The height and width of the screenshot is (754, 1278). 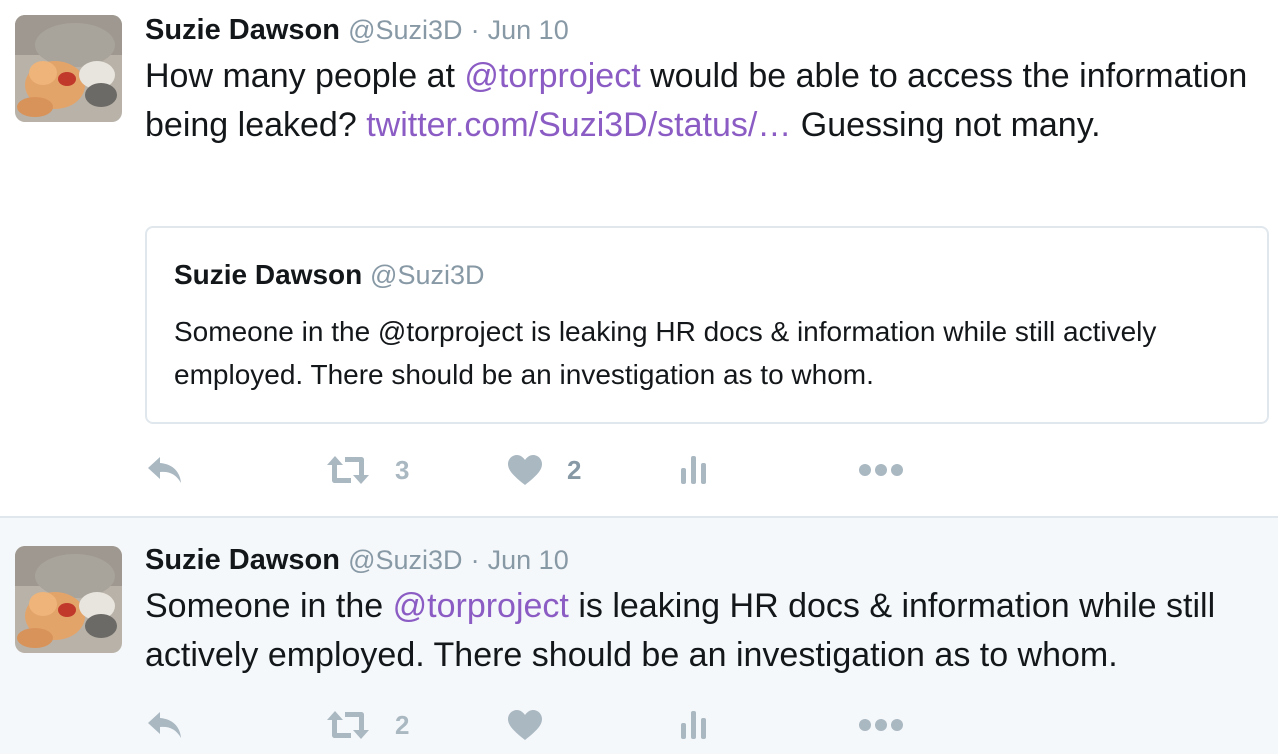 What do you see at coordinates (269, 606) in the screenshot?
I see `tweet-text-part: Someone in the` at bounding box center [269, 606].